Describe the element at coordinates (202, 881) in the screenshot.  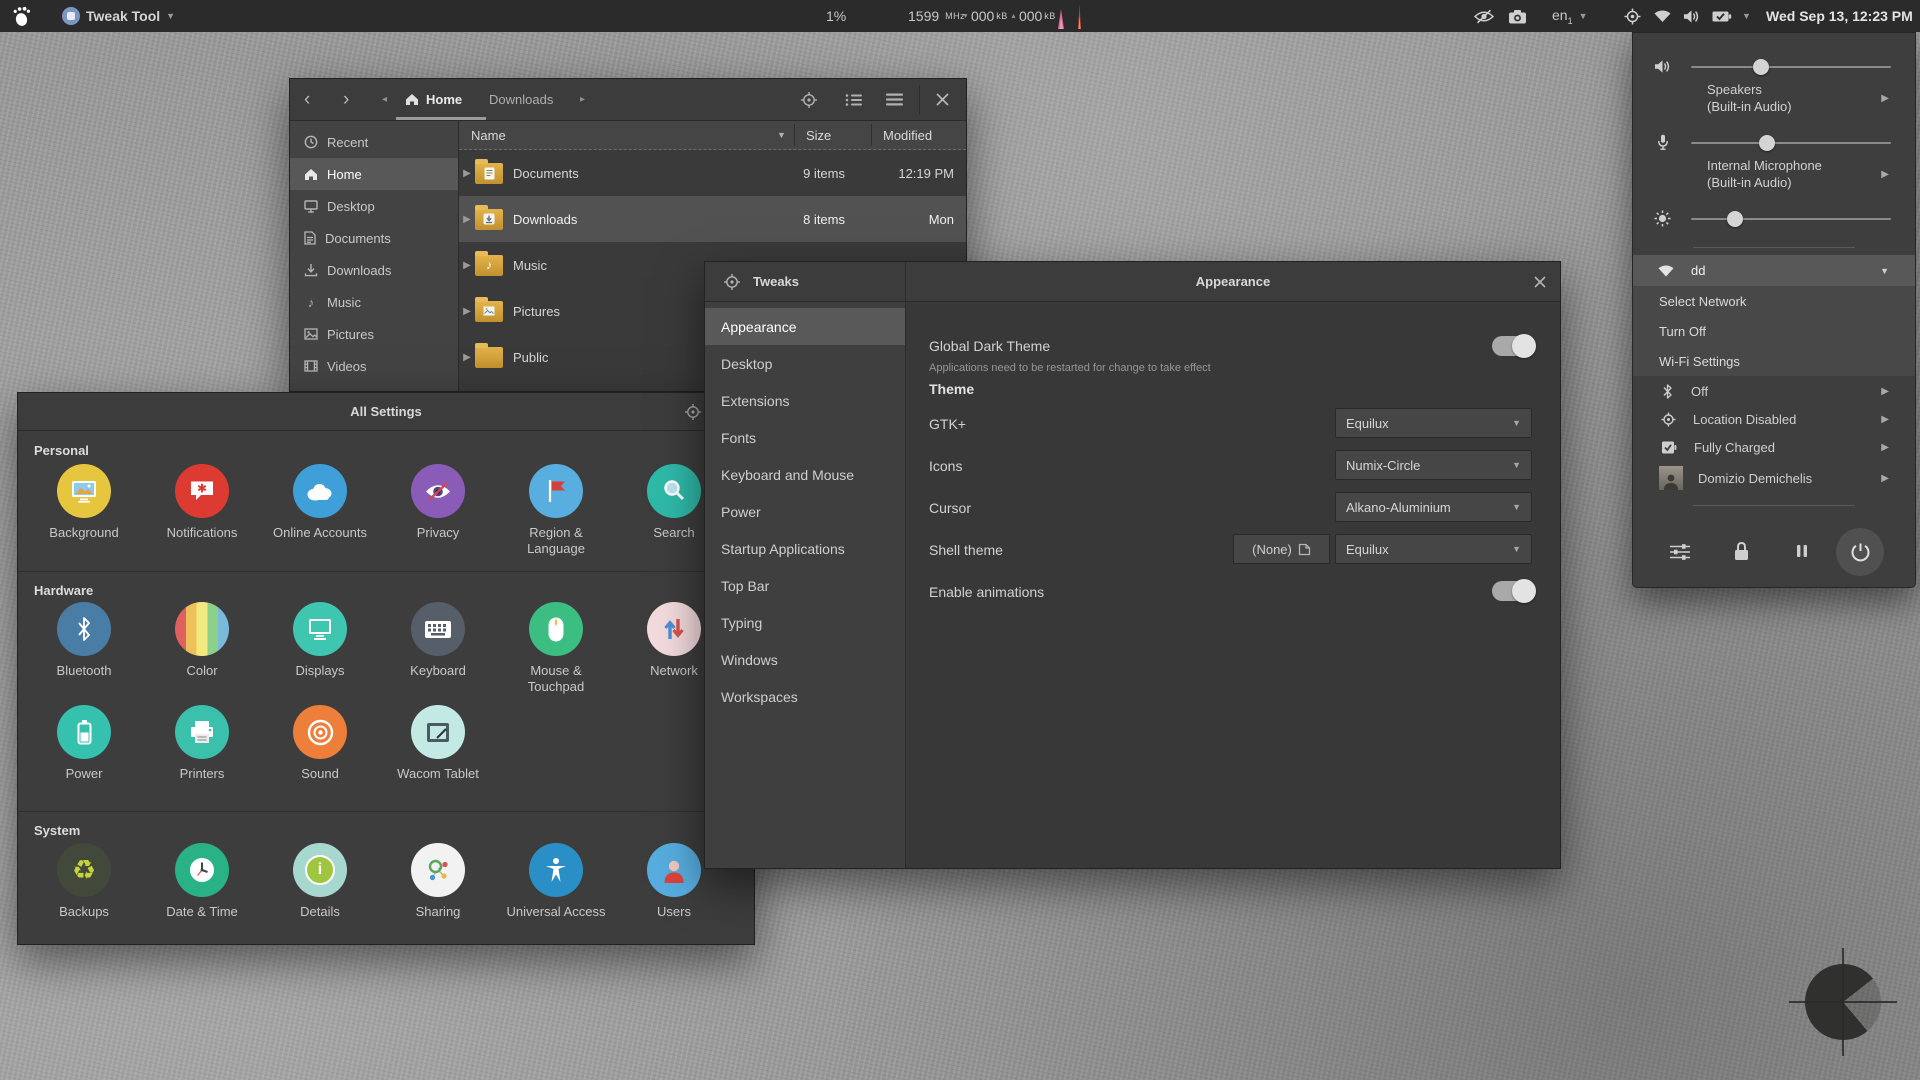
I see `settings-item-date-time: Date & Time` at that location.